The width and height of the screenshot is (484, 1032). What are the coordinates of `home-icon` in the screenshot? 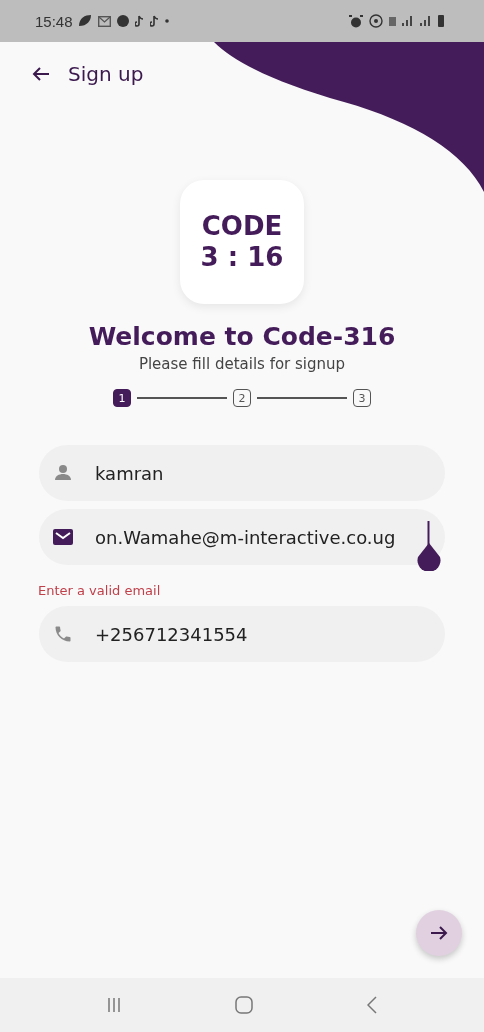 It's located at (244, 1005).